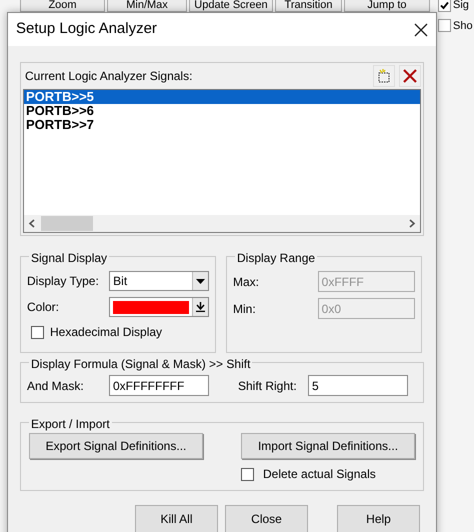  What do you see at coordinates (358, 385) in the screenshot?
I see `shift-right-field: 5` at bounding box center [358, 385].